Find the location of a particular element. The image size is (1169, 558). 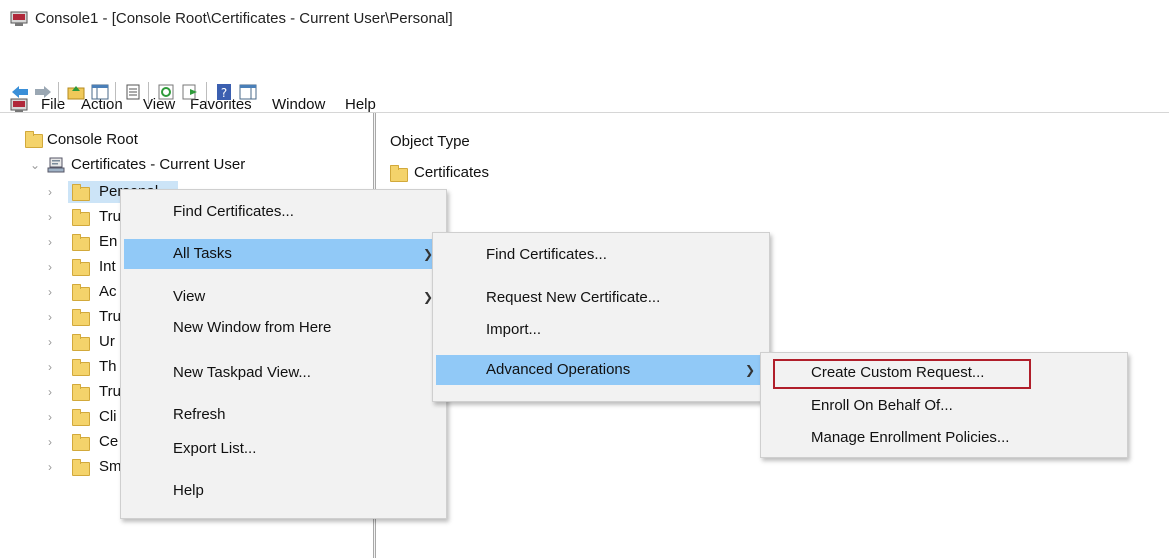

tree-item-certificates-current-user: ⌄ Certificates - Current User is located at coordinates (187, 166).